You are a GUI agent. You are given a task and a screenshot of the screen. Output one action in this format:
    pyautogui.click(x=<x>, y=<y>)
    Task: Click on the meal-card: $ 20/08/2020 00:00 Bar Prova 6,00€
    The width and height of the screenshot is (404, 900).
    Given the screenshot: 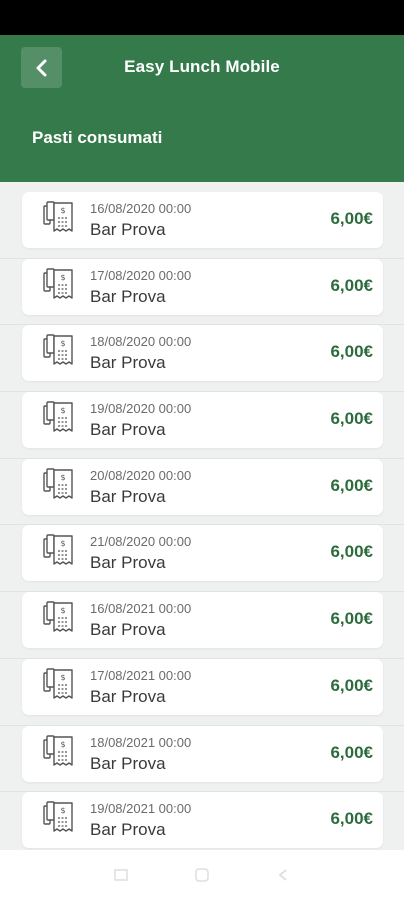 What is the action you would take?
    pyautogui.click(x=202, y=486)
    